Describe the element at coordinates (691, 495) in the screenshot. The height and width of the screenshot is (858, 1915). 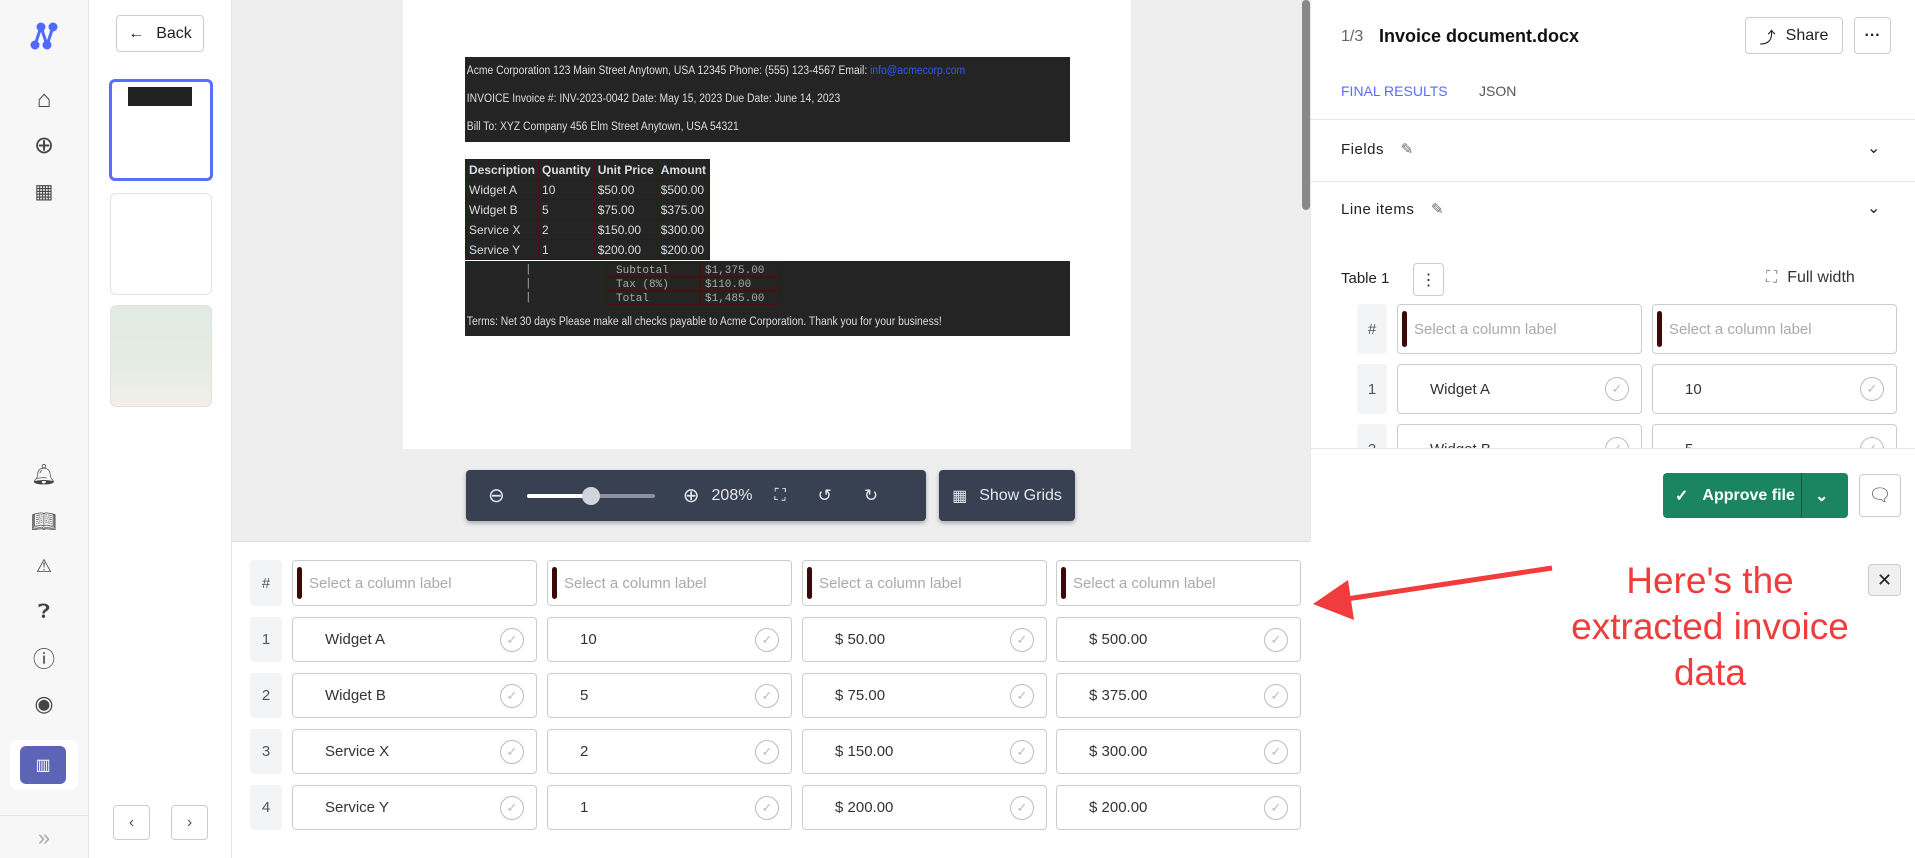
I see `zoom-in-icon: ⊕` at that location.